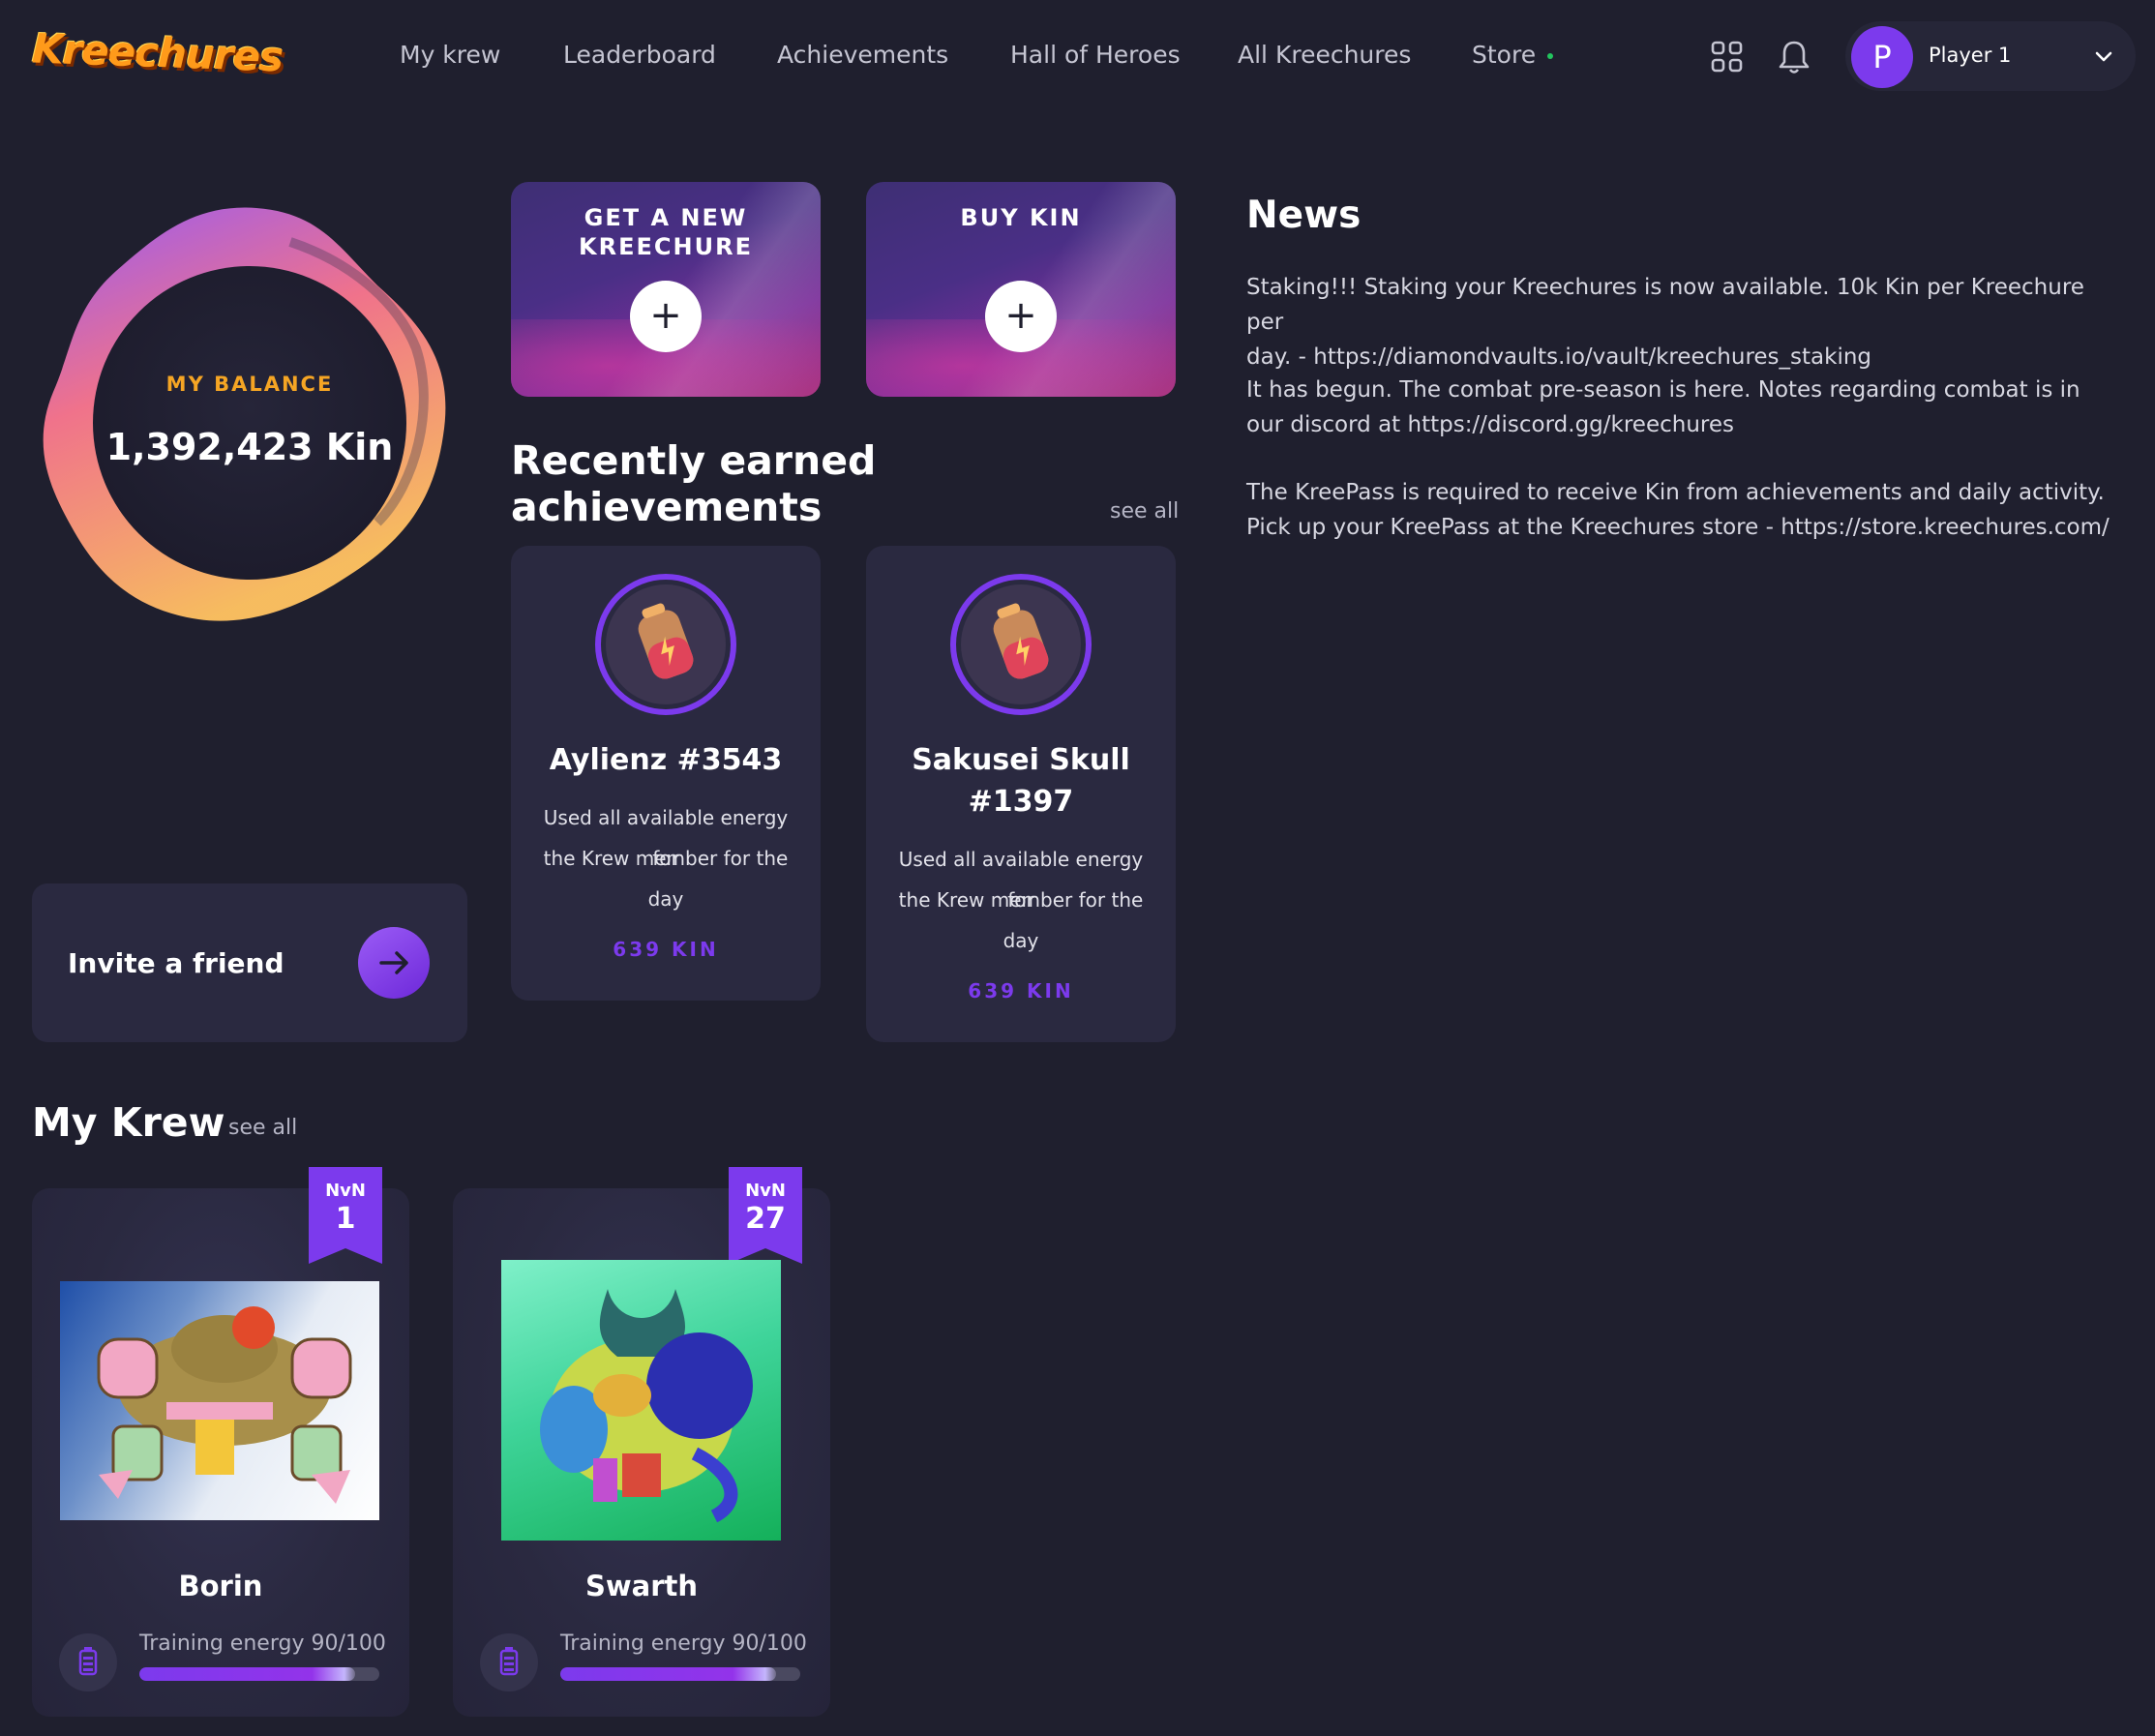  I want to click on buy-kin-title: BUY KIN, so click(1021, 217).